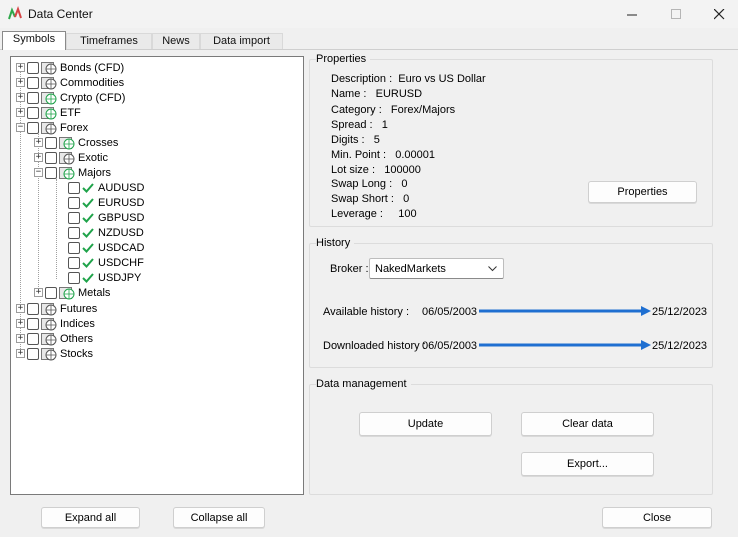 The height and width of the screenshot is (537, 738). Describe the element at coordinates (121, 262) in the screenshot. I see `tree-item-label: USDCHF` at that location.